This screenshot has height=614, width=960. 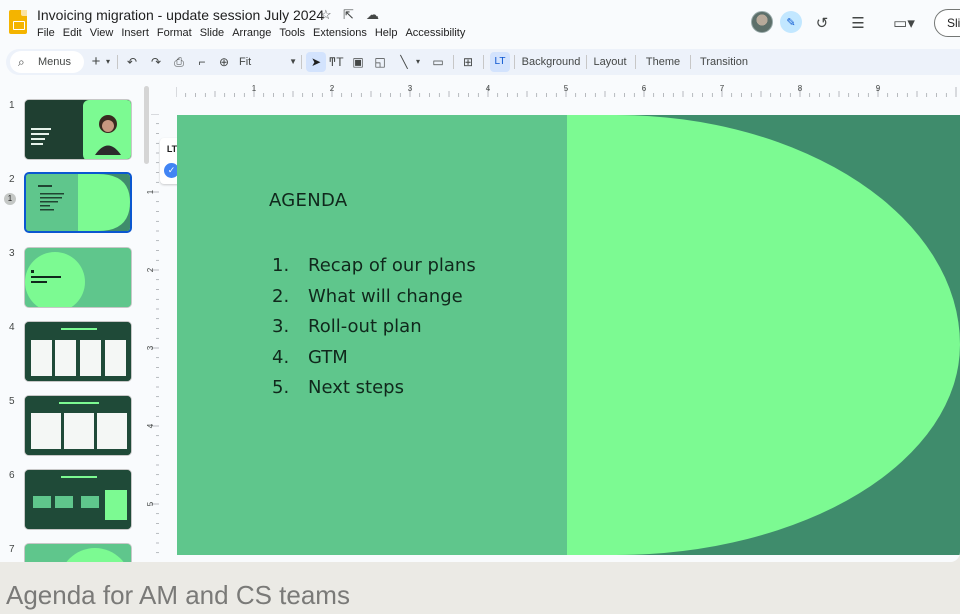 I want to click on agenda-item-text: What will change, so click(x=385, y=296).